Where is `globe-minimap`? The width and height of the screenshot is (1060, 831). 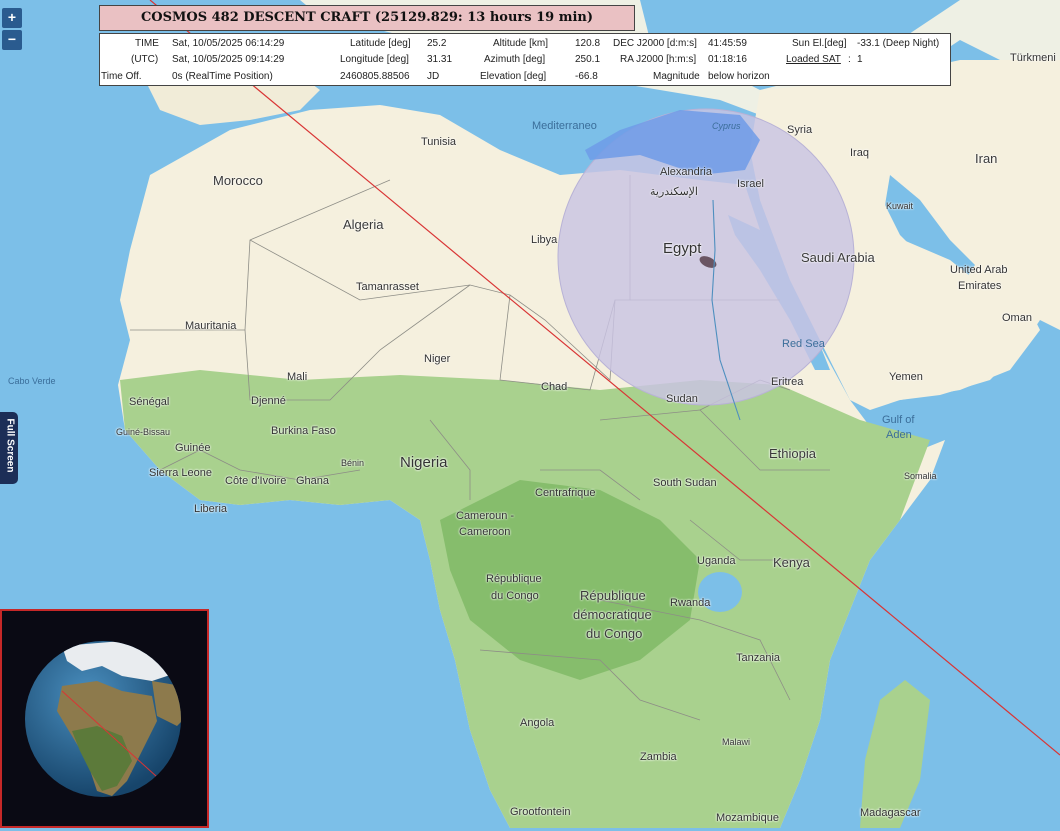
globe-minimap is located at coordinates (104, 718).